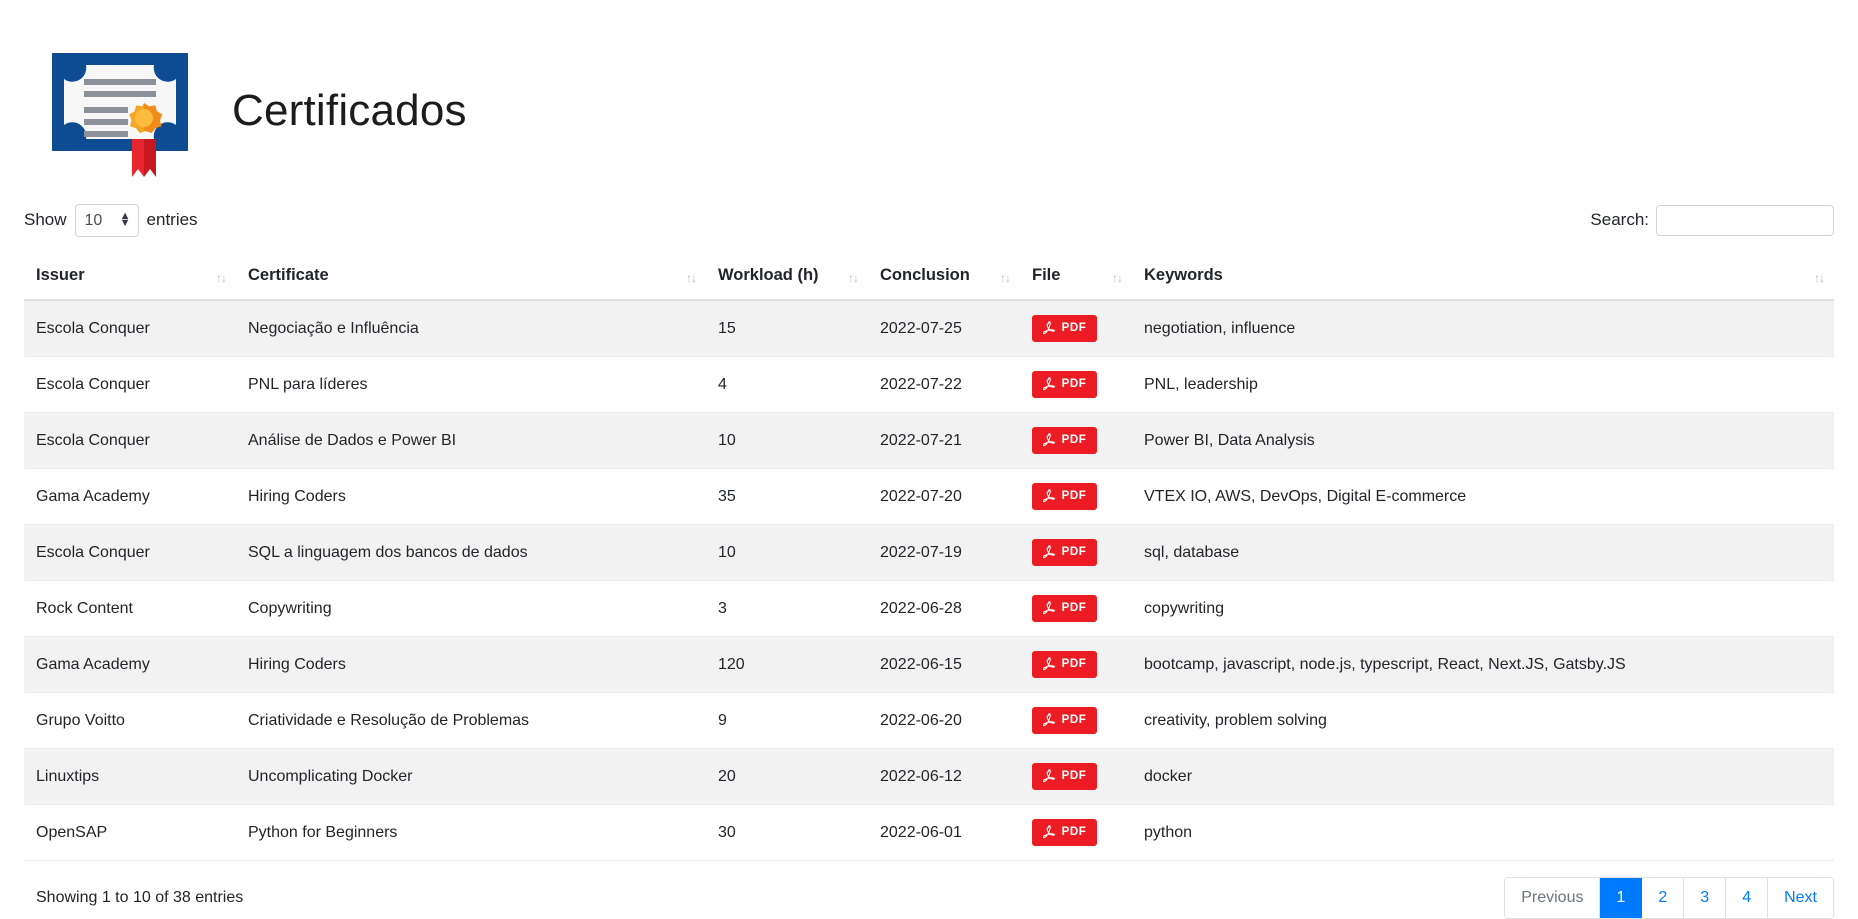  What do you see at coordinates (1483, 440) in the screenshot?
I see `cell-keywords: Power BI, Data Analysis` at bounding box center [1483, 440].